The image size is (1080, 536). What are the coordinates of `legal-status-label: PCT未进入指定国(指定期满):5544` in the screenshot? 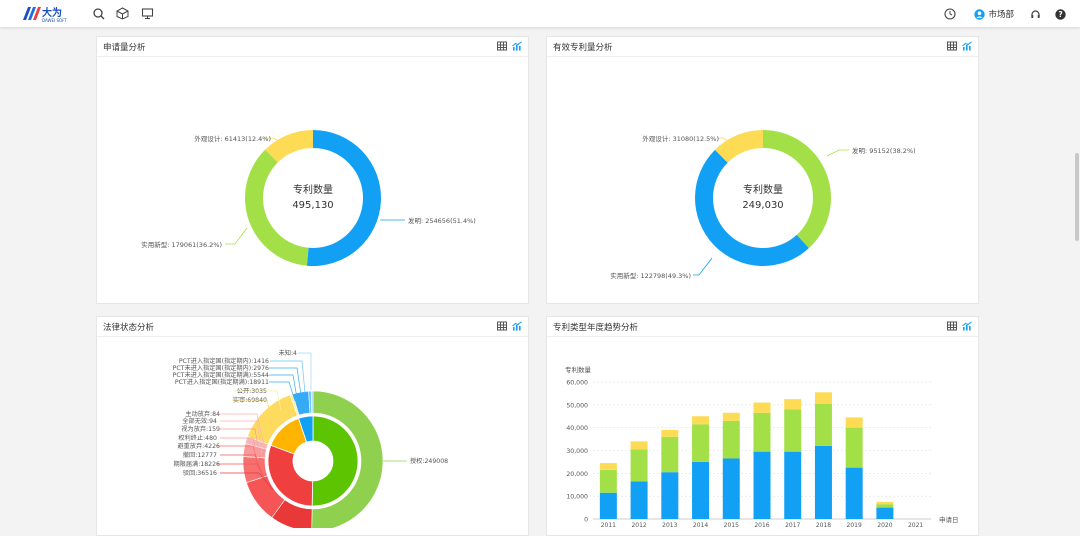 It's located at (221, 375).